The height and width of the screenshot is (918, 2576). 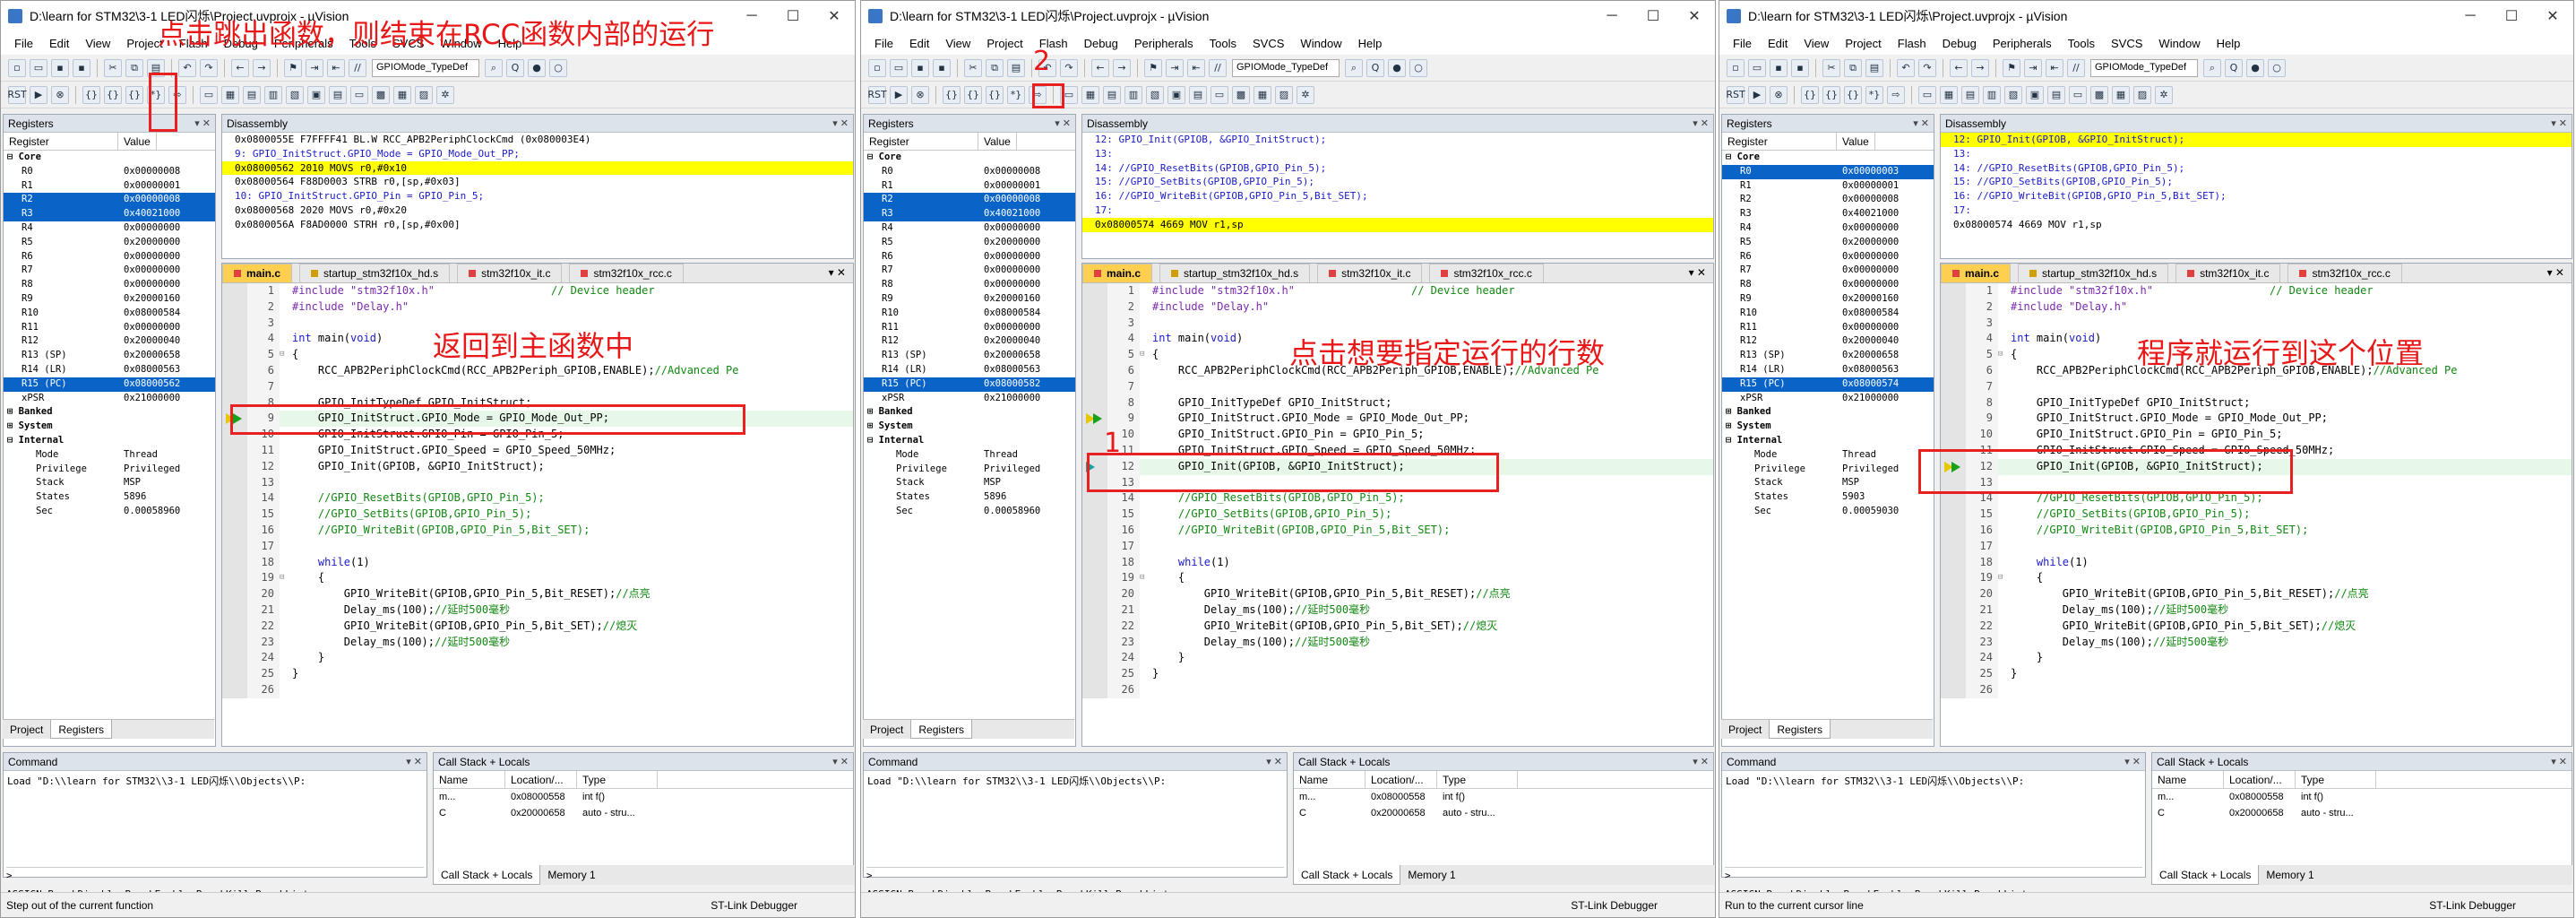 I want to click on close-icon: ✕, so click(x=2552, y=16).